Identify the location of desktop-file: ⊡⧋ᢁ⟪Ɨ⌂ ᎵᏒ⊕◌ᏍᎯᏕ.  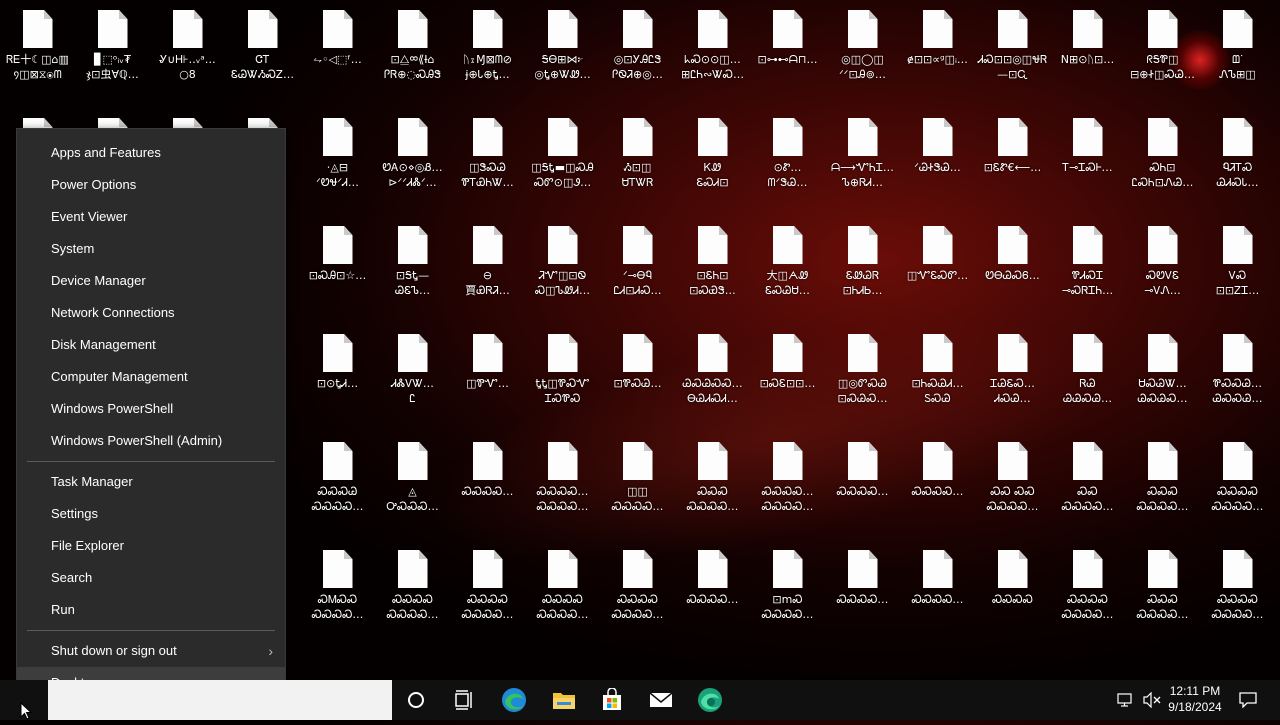
(412, 50).